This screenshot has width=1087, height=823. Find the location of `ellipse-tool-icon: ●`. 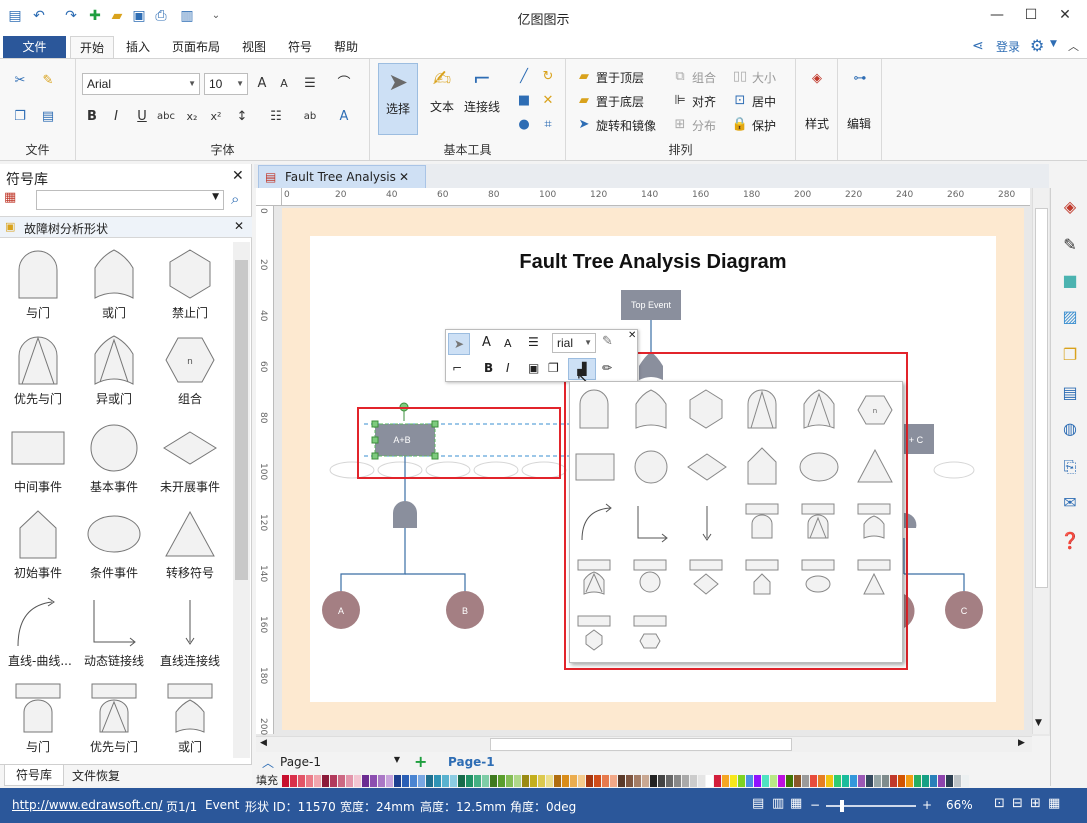

ellipse-tool-icon: ● is located at coordinates (524, 125).